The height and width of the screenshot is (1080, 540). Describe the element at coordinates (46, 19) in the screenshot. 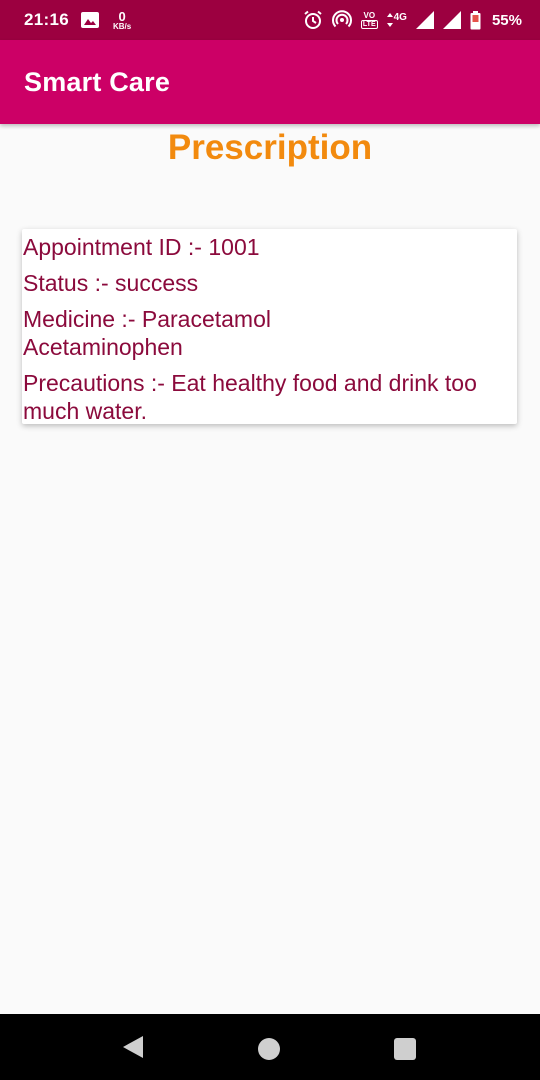

I see `status-time: 21:16` at that location.